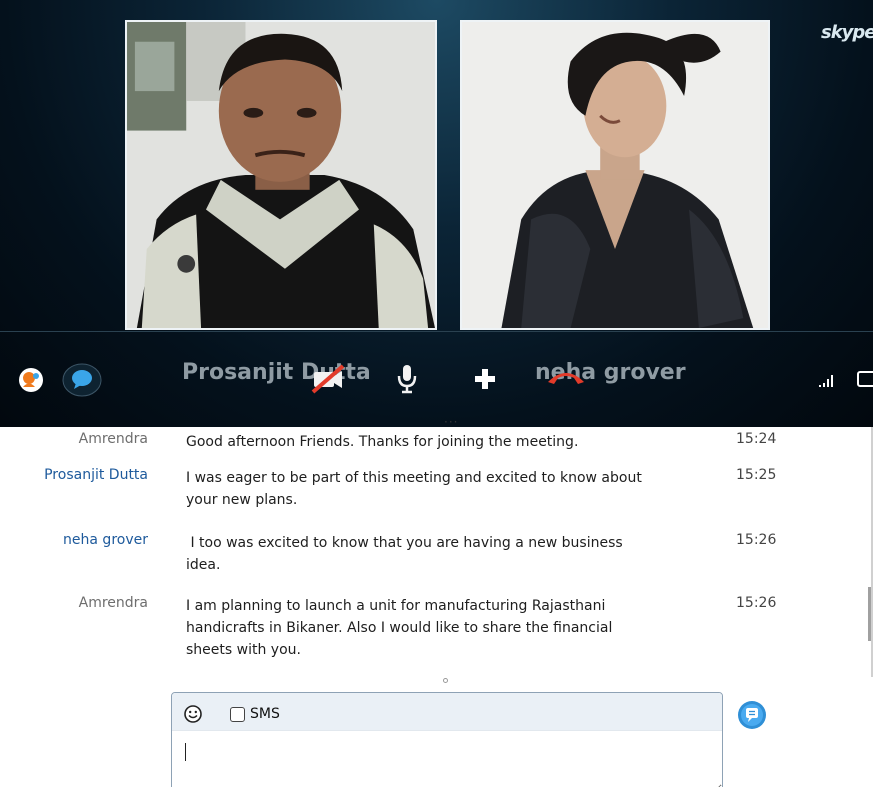 The width and height of the screenshot is (873, 787). What do you see at coordinates (31, 380) in the screenshot?
I see `contacts-icon` at bounding box center [31, 380].